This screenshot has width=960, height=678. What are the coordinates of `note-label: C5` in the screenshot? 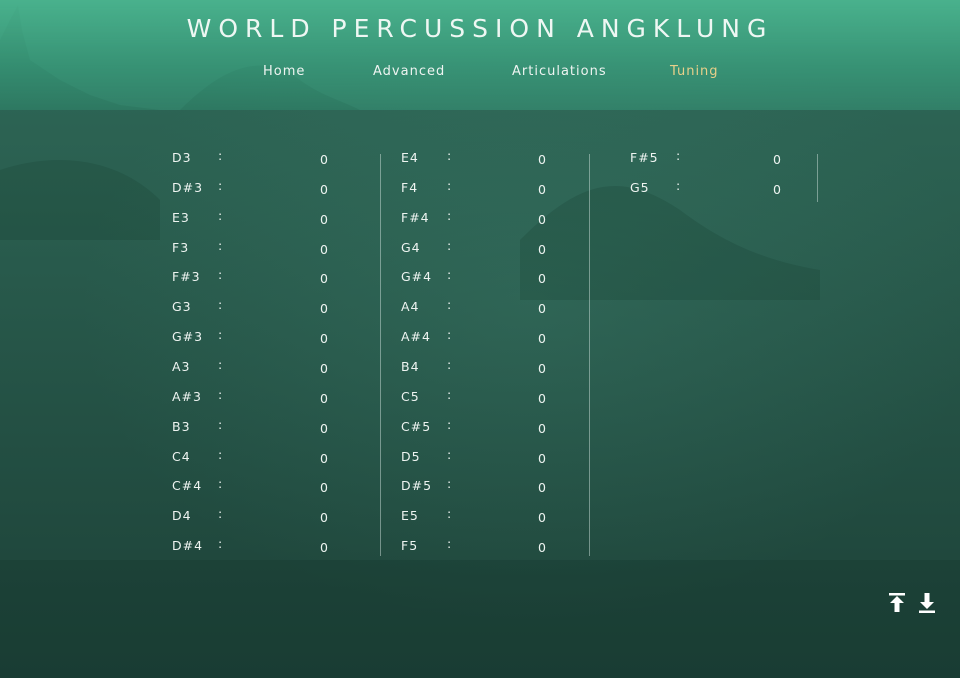 It's located at (410, 396).